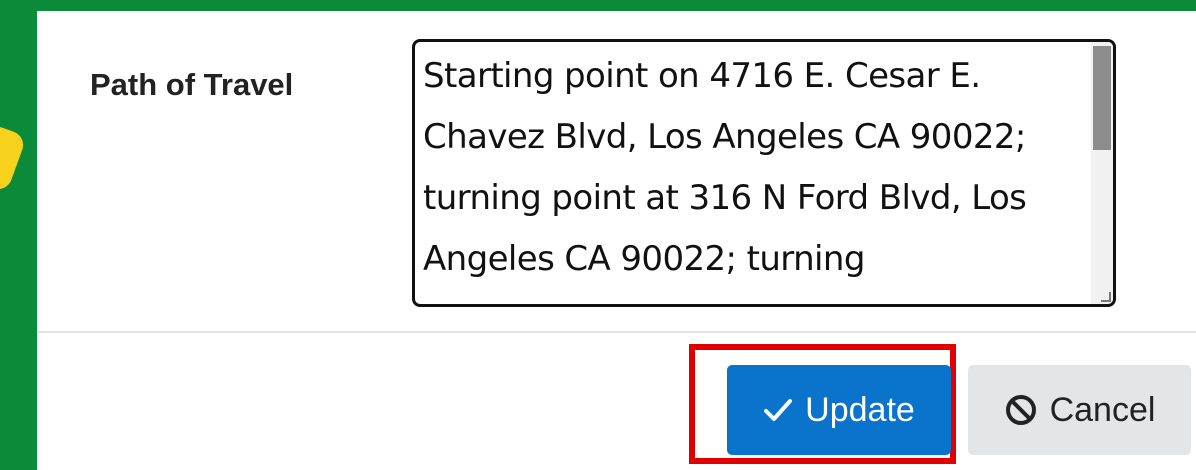 The width and height of the screenshot is (1196, 470). Describe the element at coordinates (1102, 98) in the screenshot. I see `scrollbar-thumb` at that location.